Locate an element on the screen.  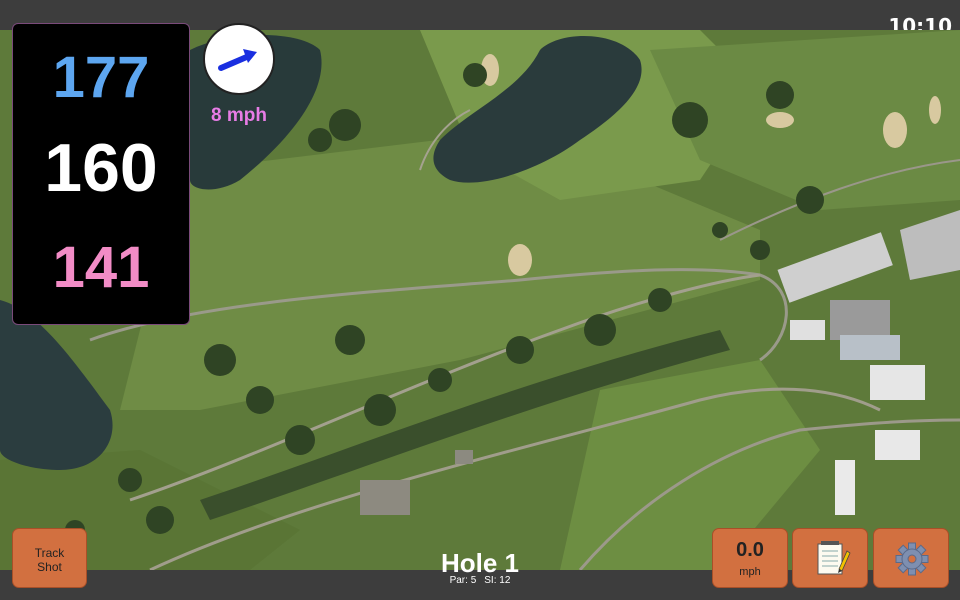
hole-info: Hole 1 Par: 5 SI: 12 is located at coordinates (480, 567).